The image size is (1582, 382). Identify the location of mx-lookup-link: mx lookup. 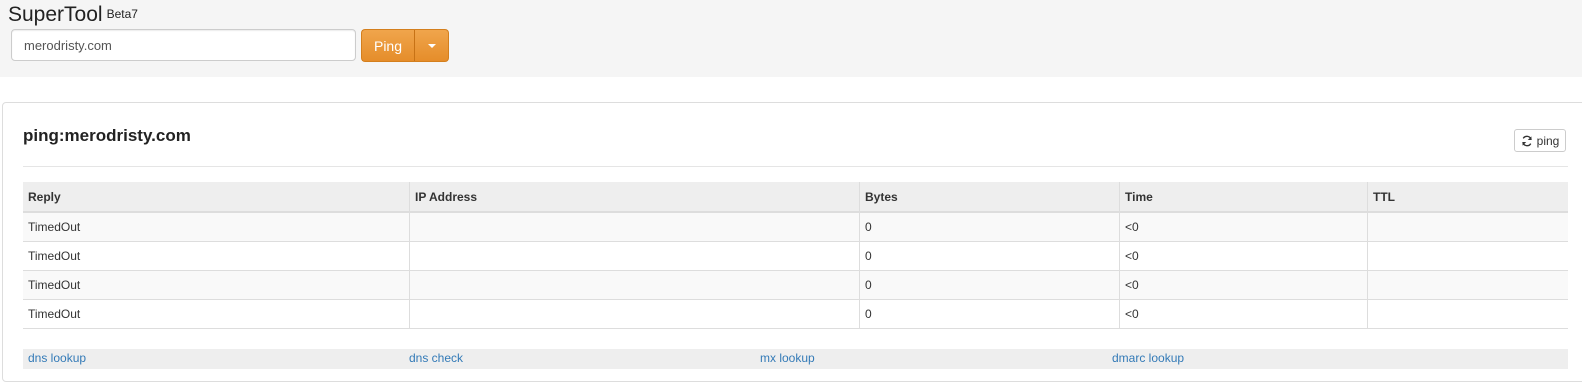
(787, 358).